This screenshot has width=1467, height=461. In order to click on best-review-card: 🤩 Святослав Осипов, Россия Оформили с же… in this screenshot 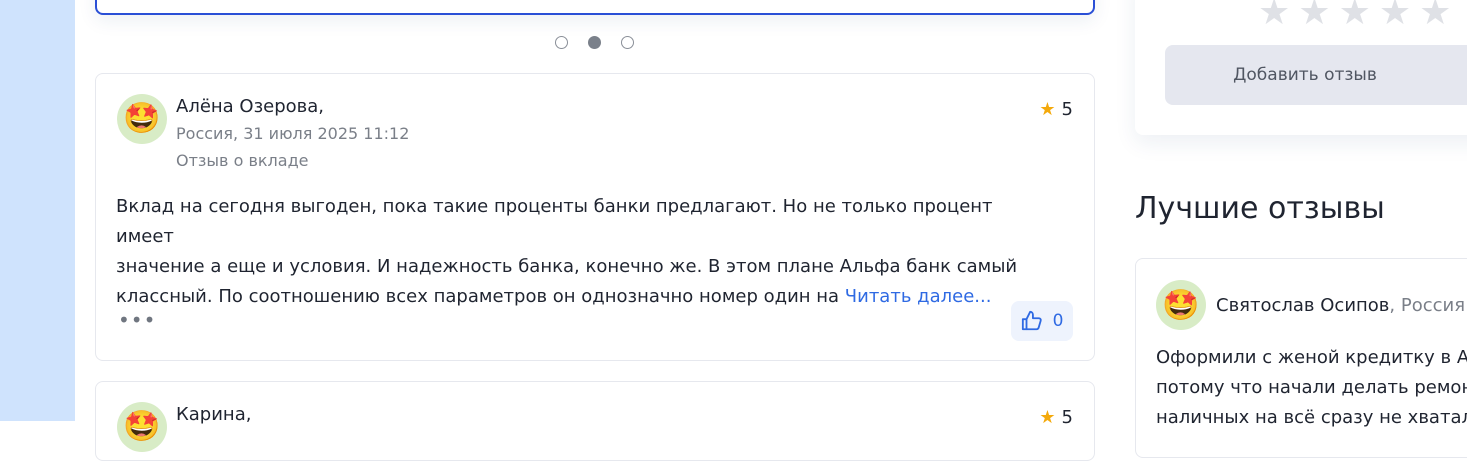, I will do `click(1301, 358)`.